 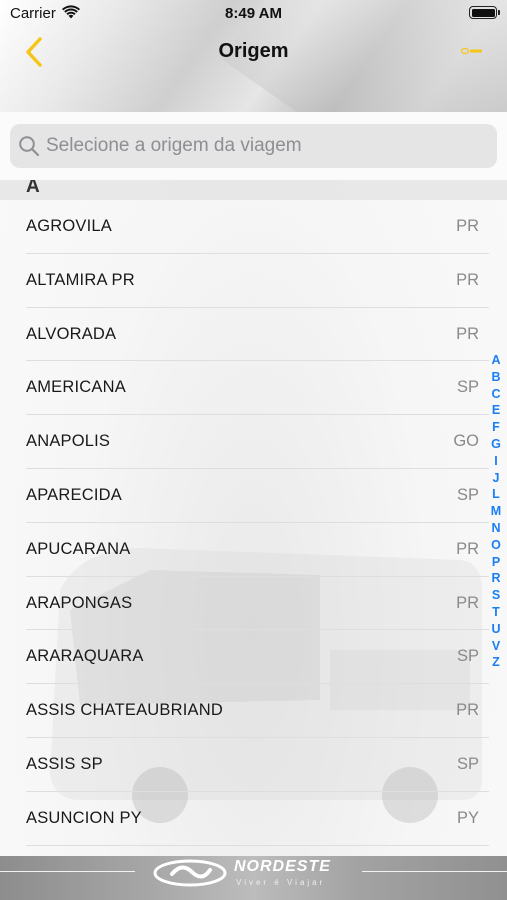 I want to click on index-letter-c: C, so click(x=495, y=394).